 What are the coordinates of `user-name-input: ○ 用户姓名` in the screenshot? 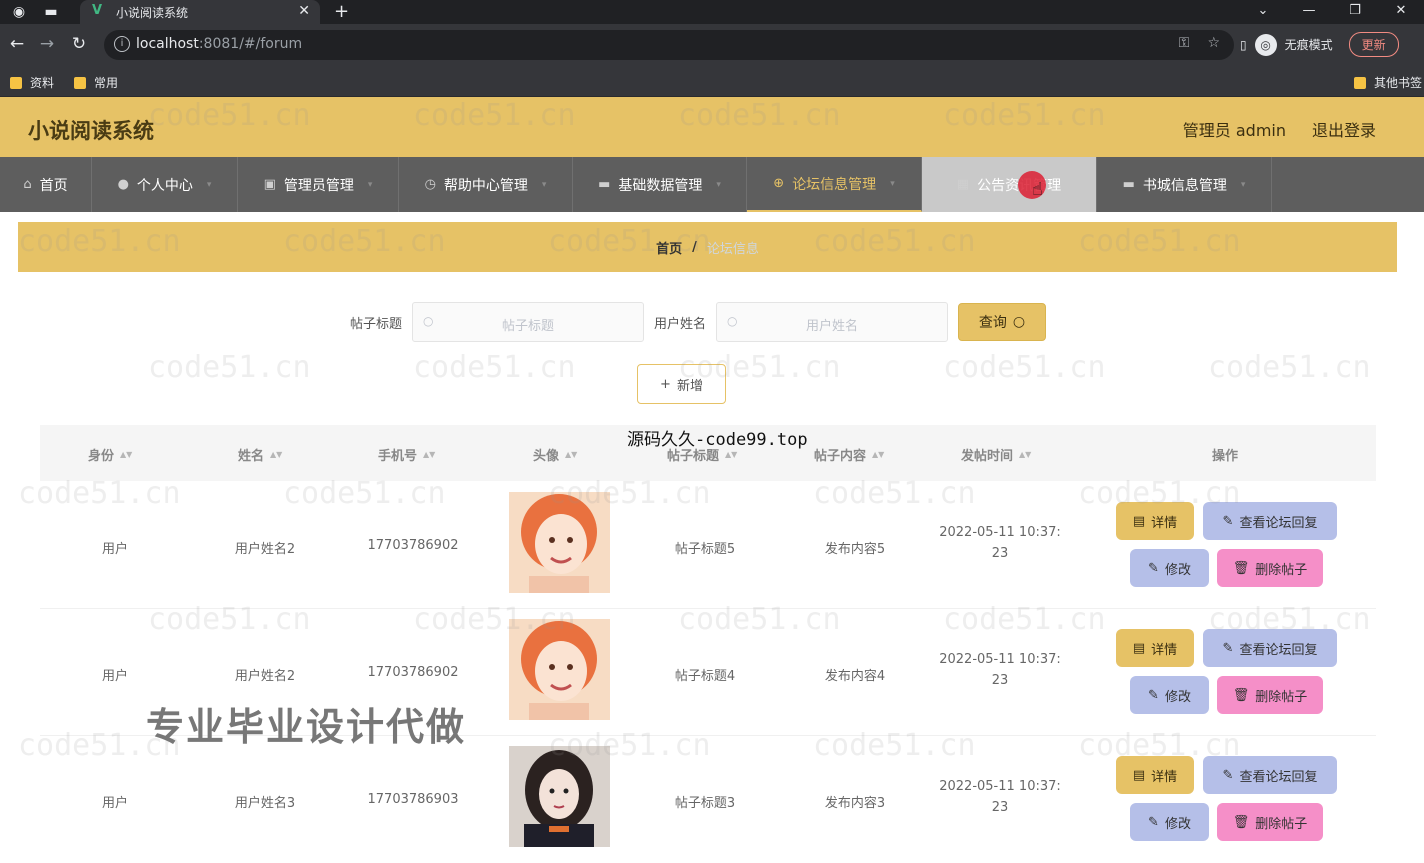 It's located at (832, 322).